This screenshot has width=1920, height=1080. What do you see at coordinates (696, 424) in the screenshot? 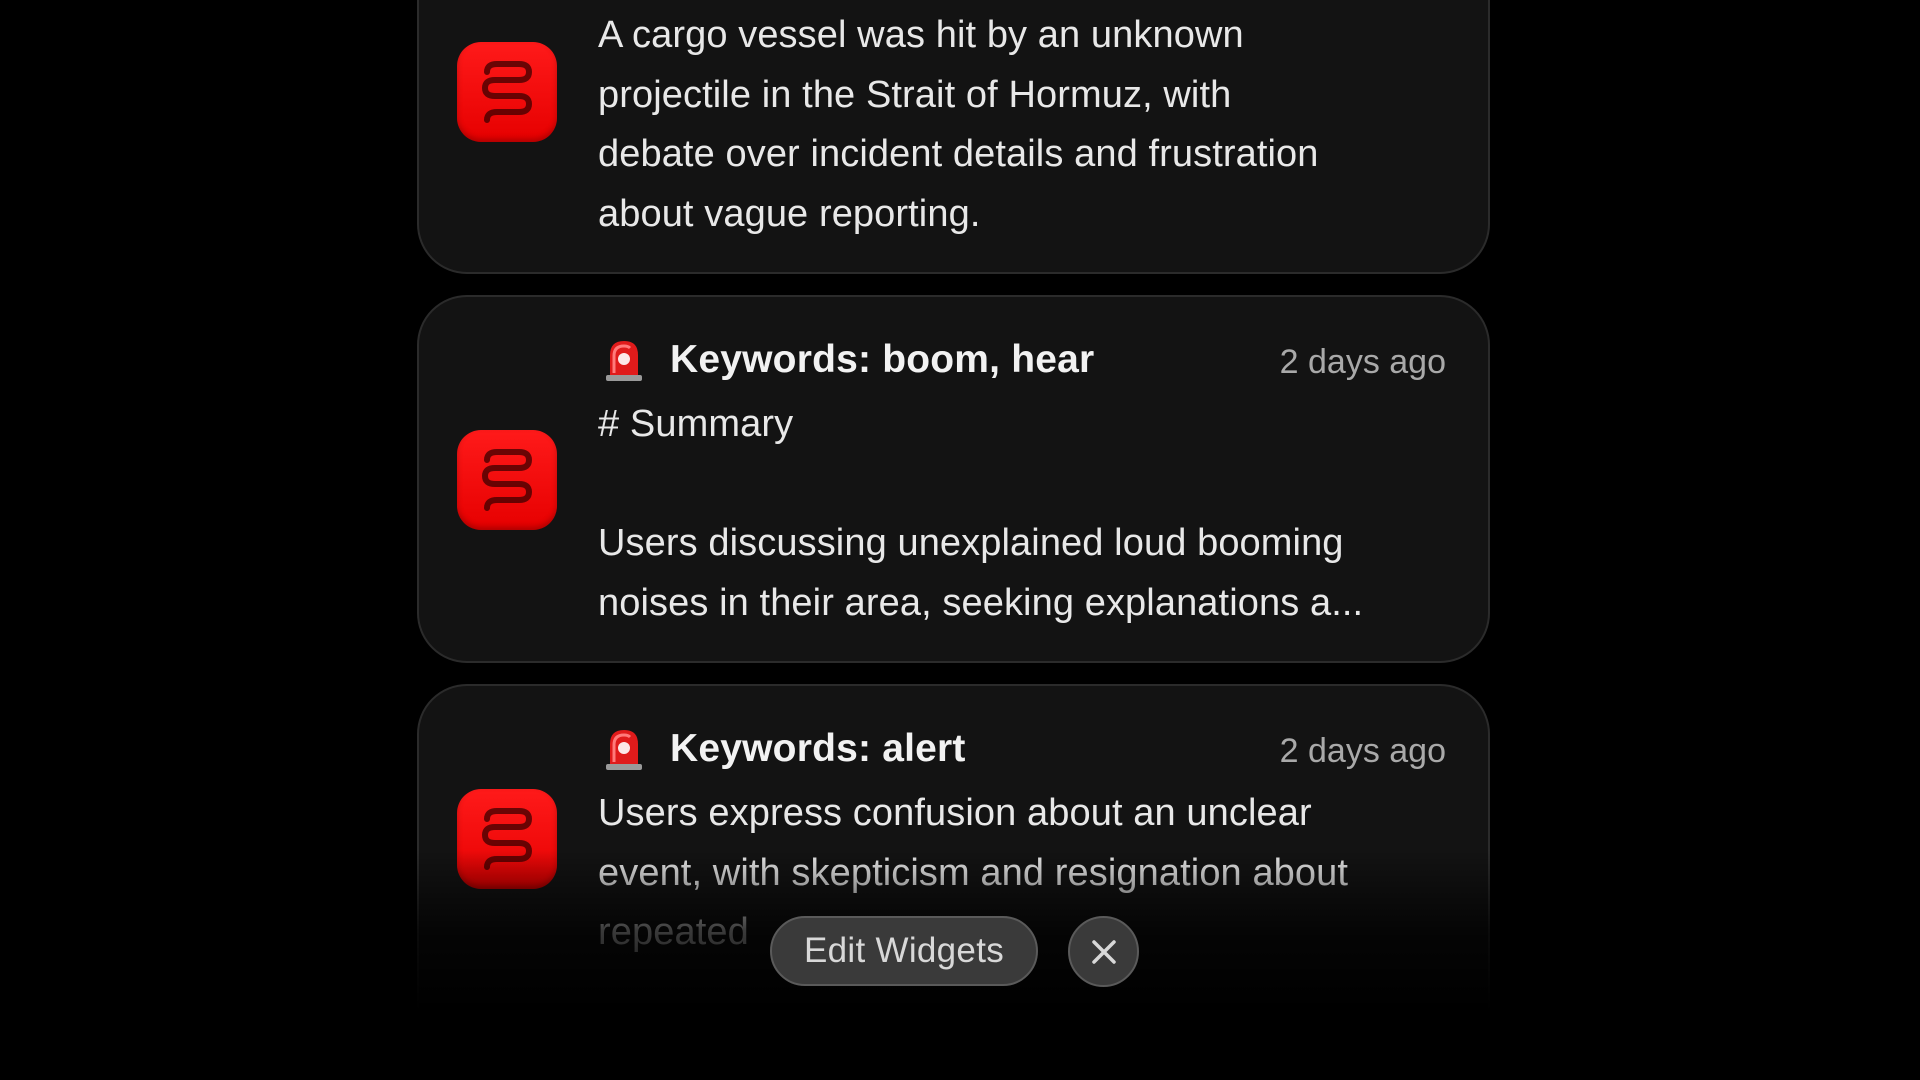
I see `summary-heading: # Summary` at bounding box center [696, 424].